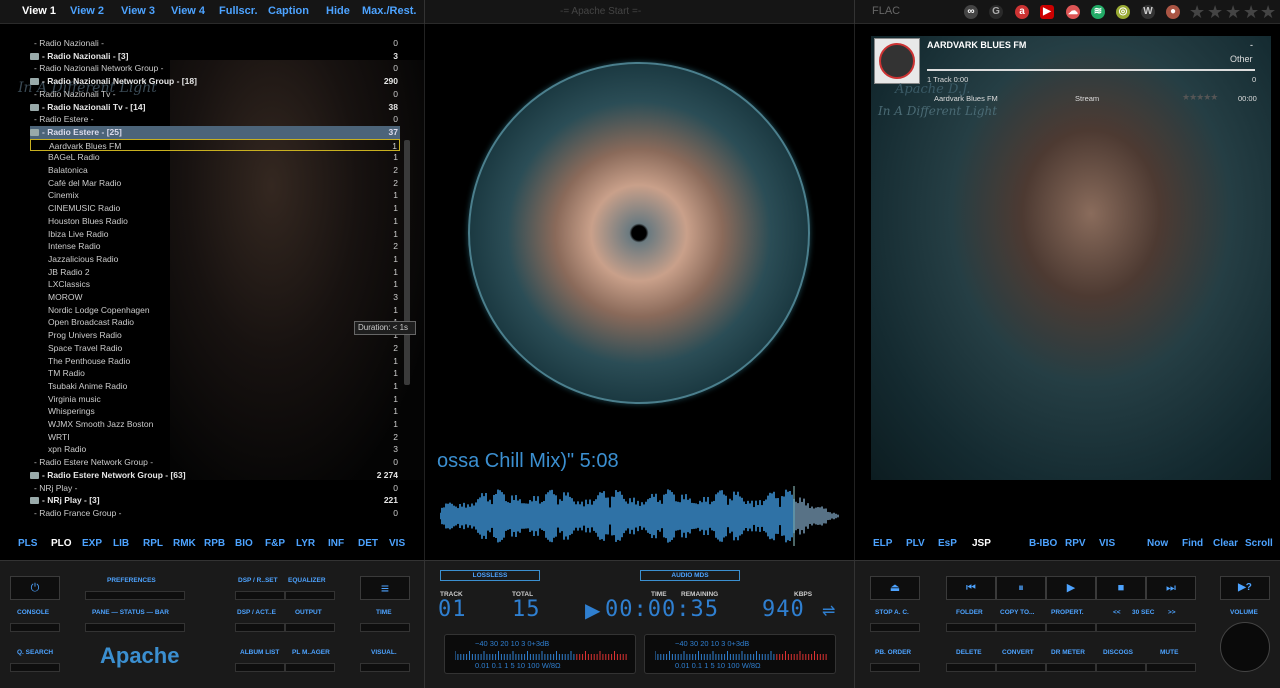 This screenshot has height=688, width=1280. Describe the element at coordinates (1043, 543) in the screenshot. I see `tab-bibo: B-IBO` at that location.